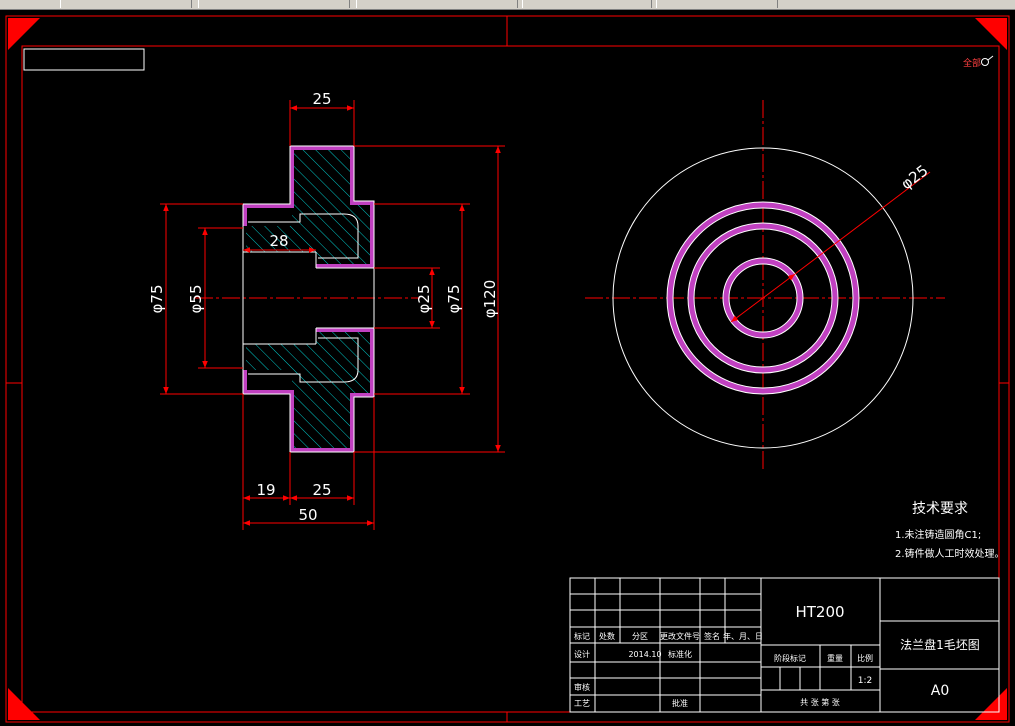 This screenshot has width=1015, height=726. Describe the element at coordinates (865, 658) in the screenshot. I see `scale-label: 比例` at that location.